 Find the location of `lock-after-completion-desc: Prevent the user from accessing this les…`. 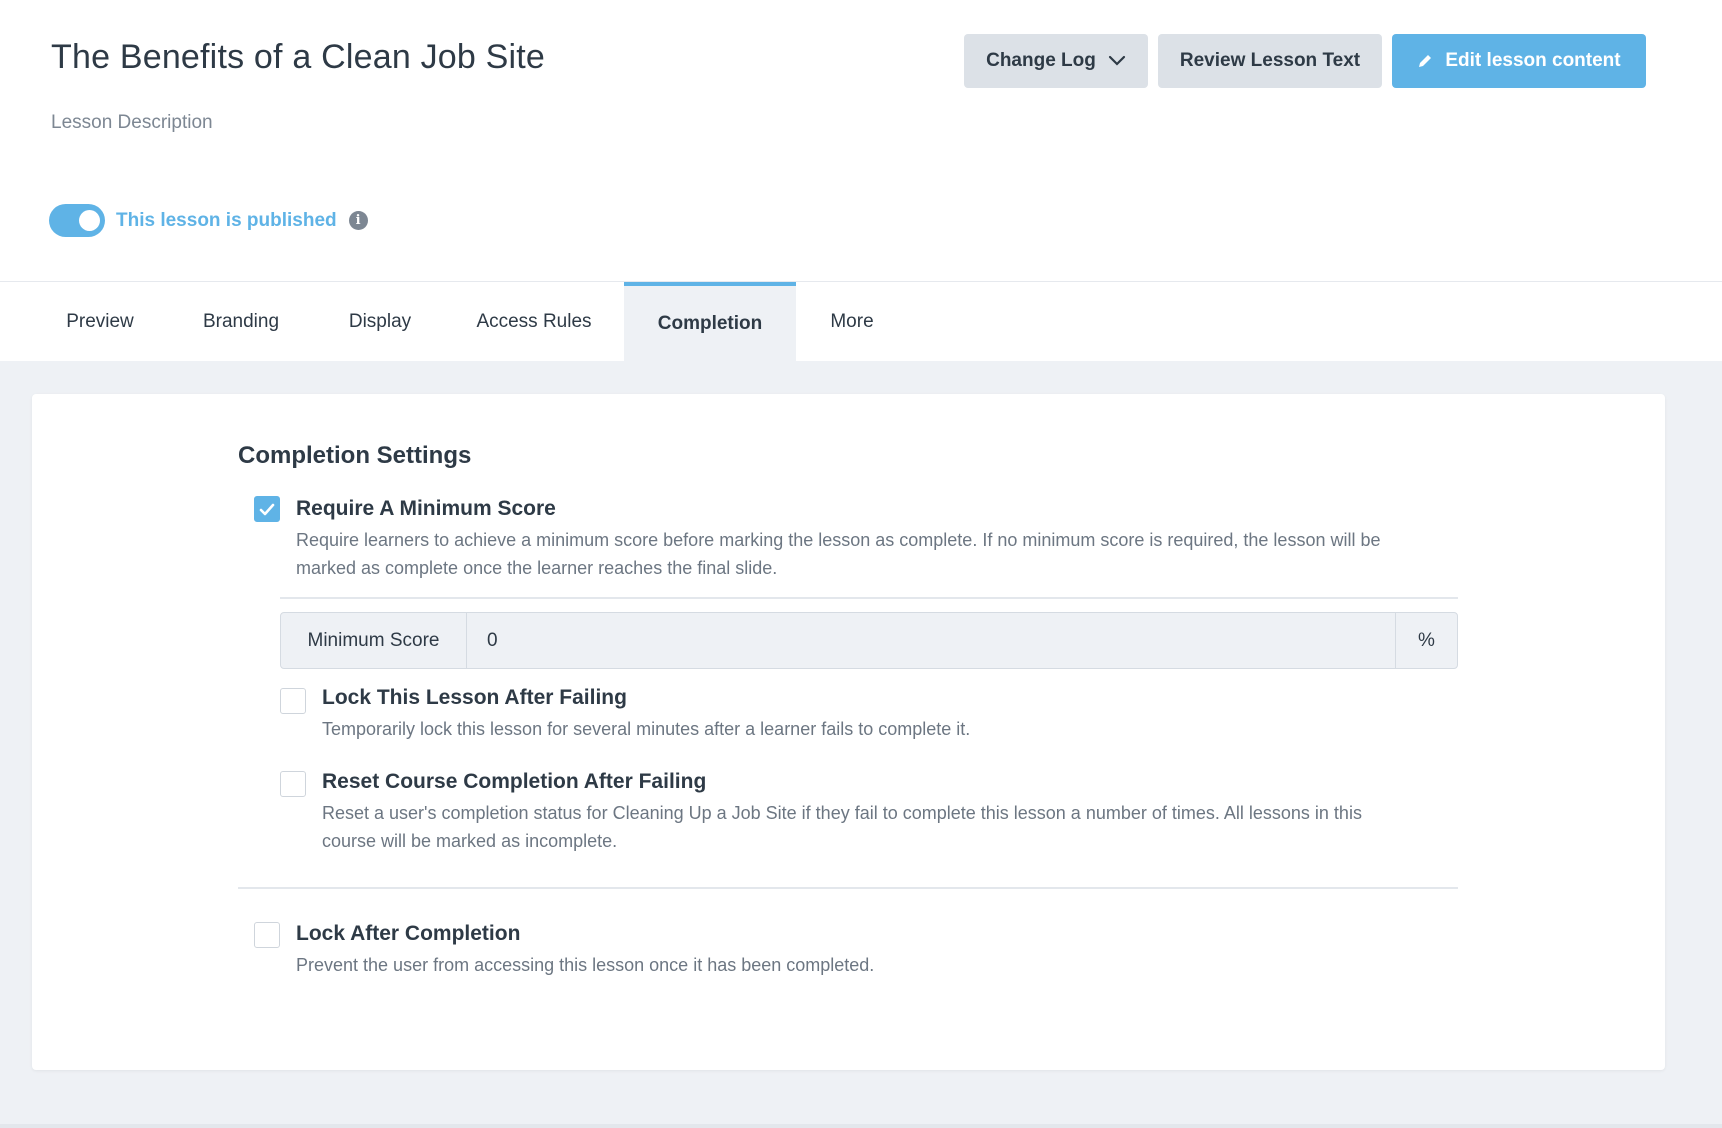

lock-after-completion-desc: Prevent the user from accessing this les… is located at coordinates (585, 965).